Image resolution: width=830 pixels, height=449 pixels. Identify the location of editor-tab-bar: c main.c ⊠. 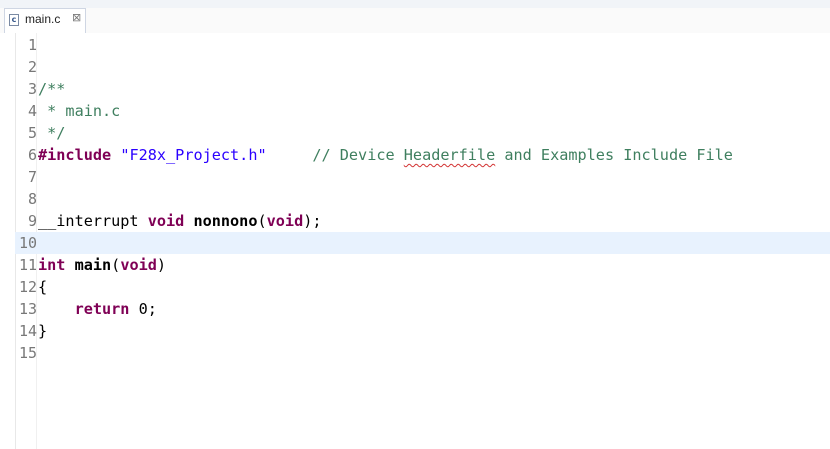
(415, 17).